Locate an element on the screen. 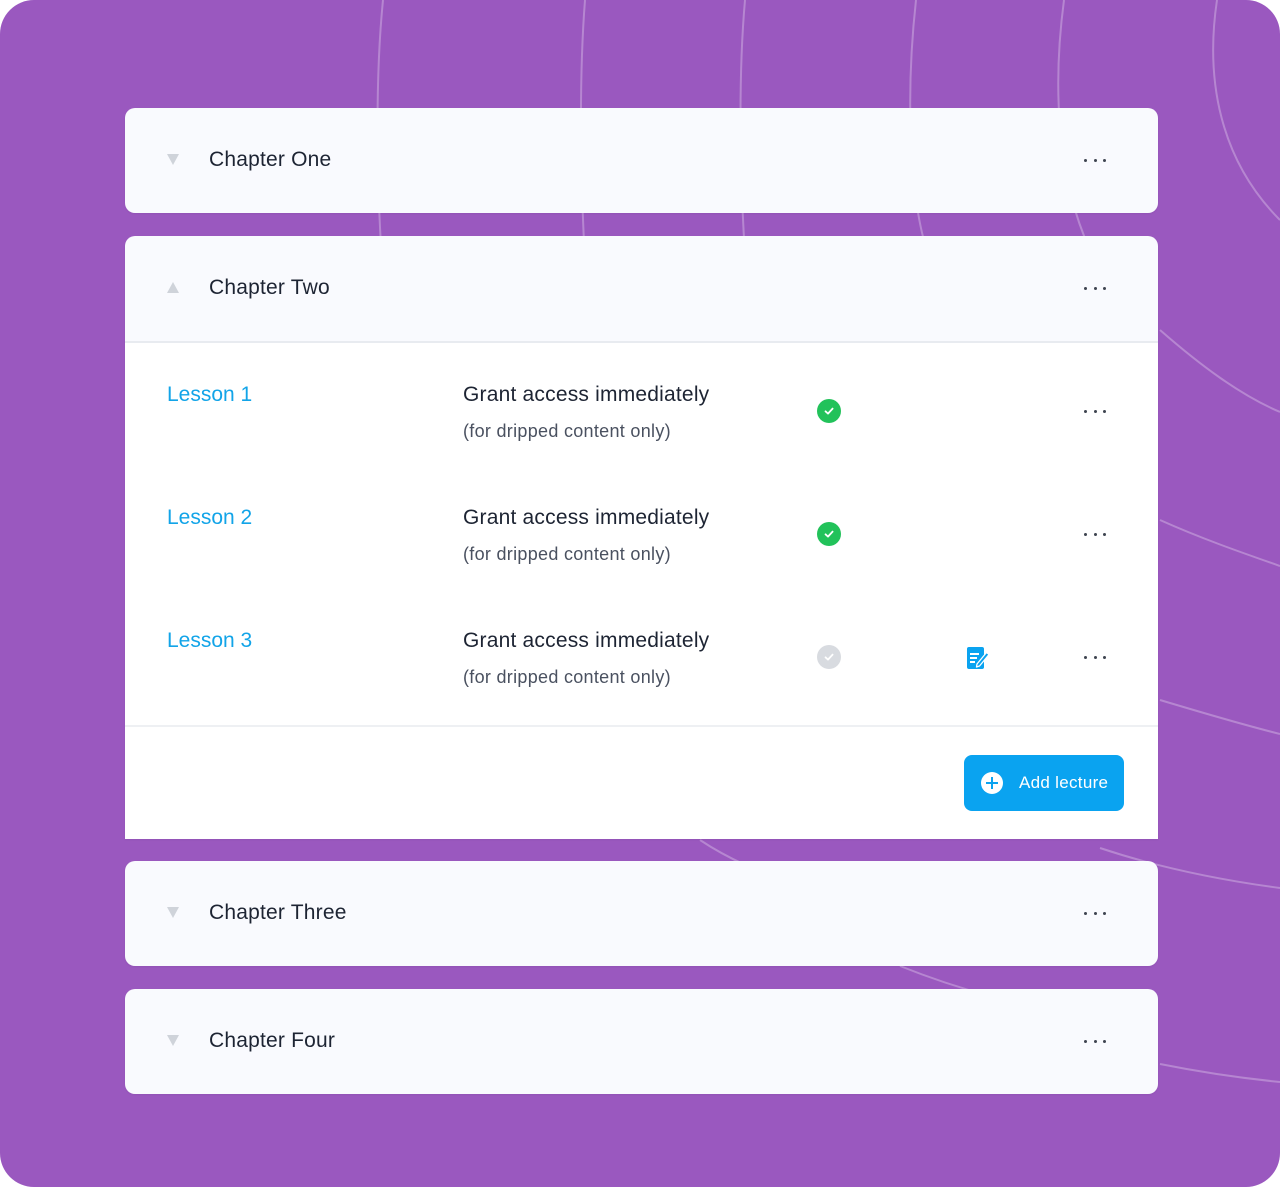 This screenshot has height=1187, width=1280. lesson-link: Lesson 2 is located at coordinates (209, 518).